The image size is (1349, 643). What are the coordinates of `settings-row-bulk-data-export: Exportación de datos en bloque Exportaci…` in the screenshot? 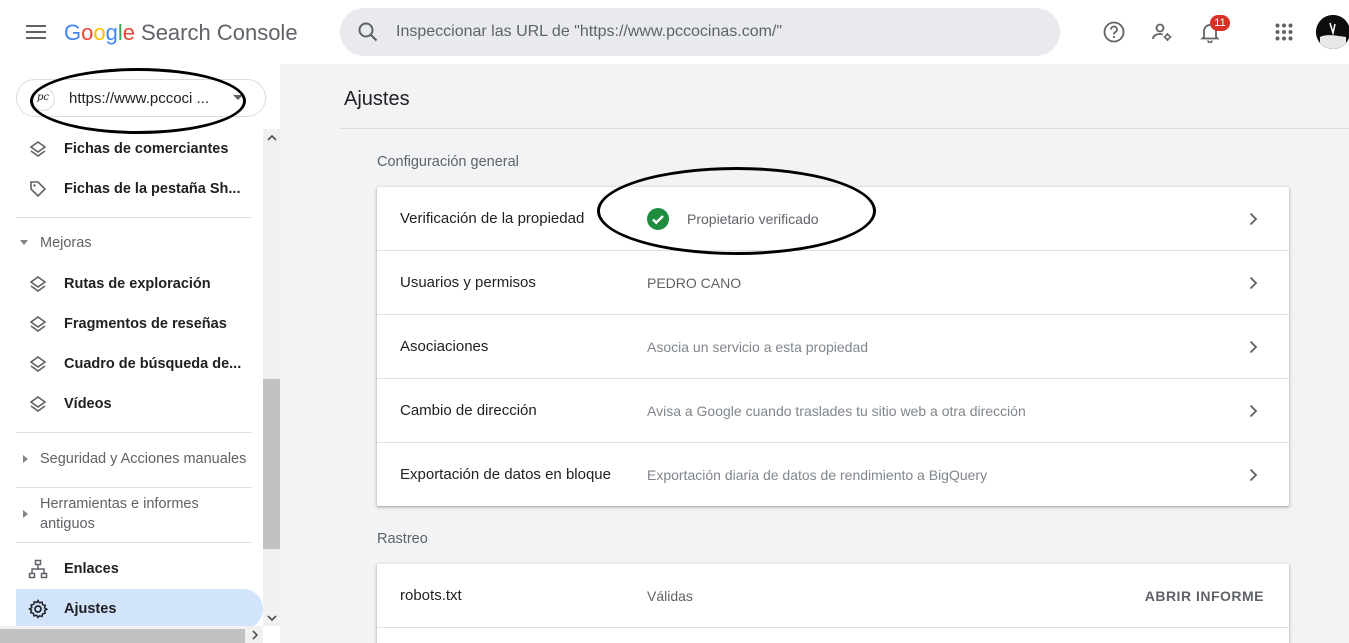 It's located at (833, 475).